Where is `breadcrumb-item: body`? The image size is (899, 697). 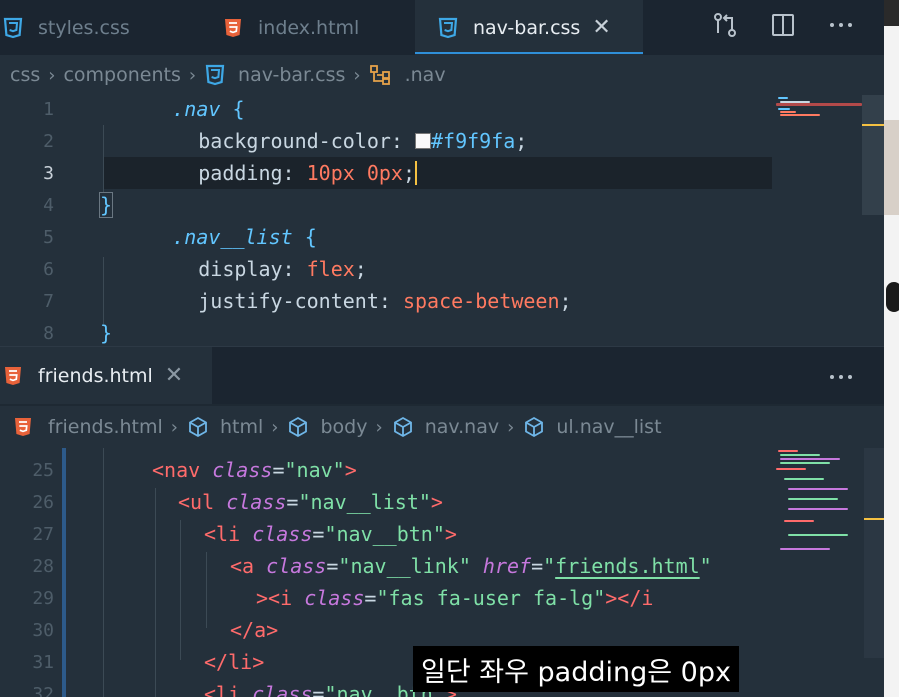
breadcrumb-item: body is located at coordinates (343, 427).